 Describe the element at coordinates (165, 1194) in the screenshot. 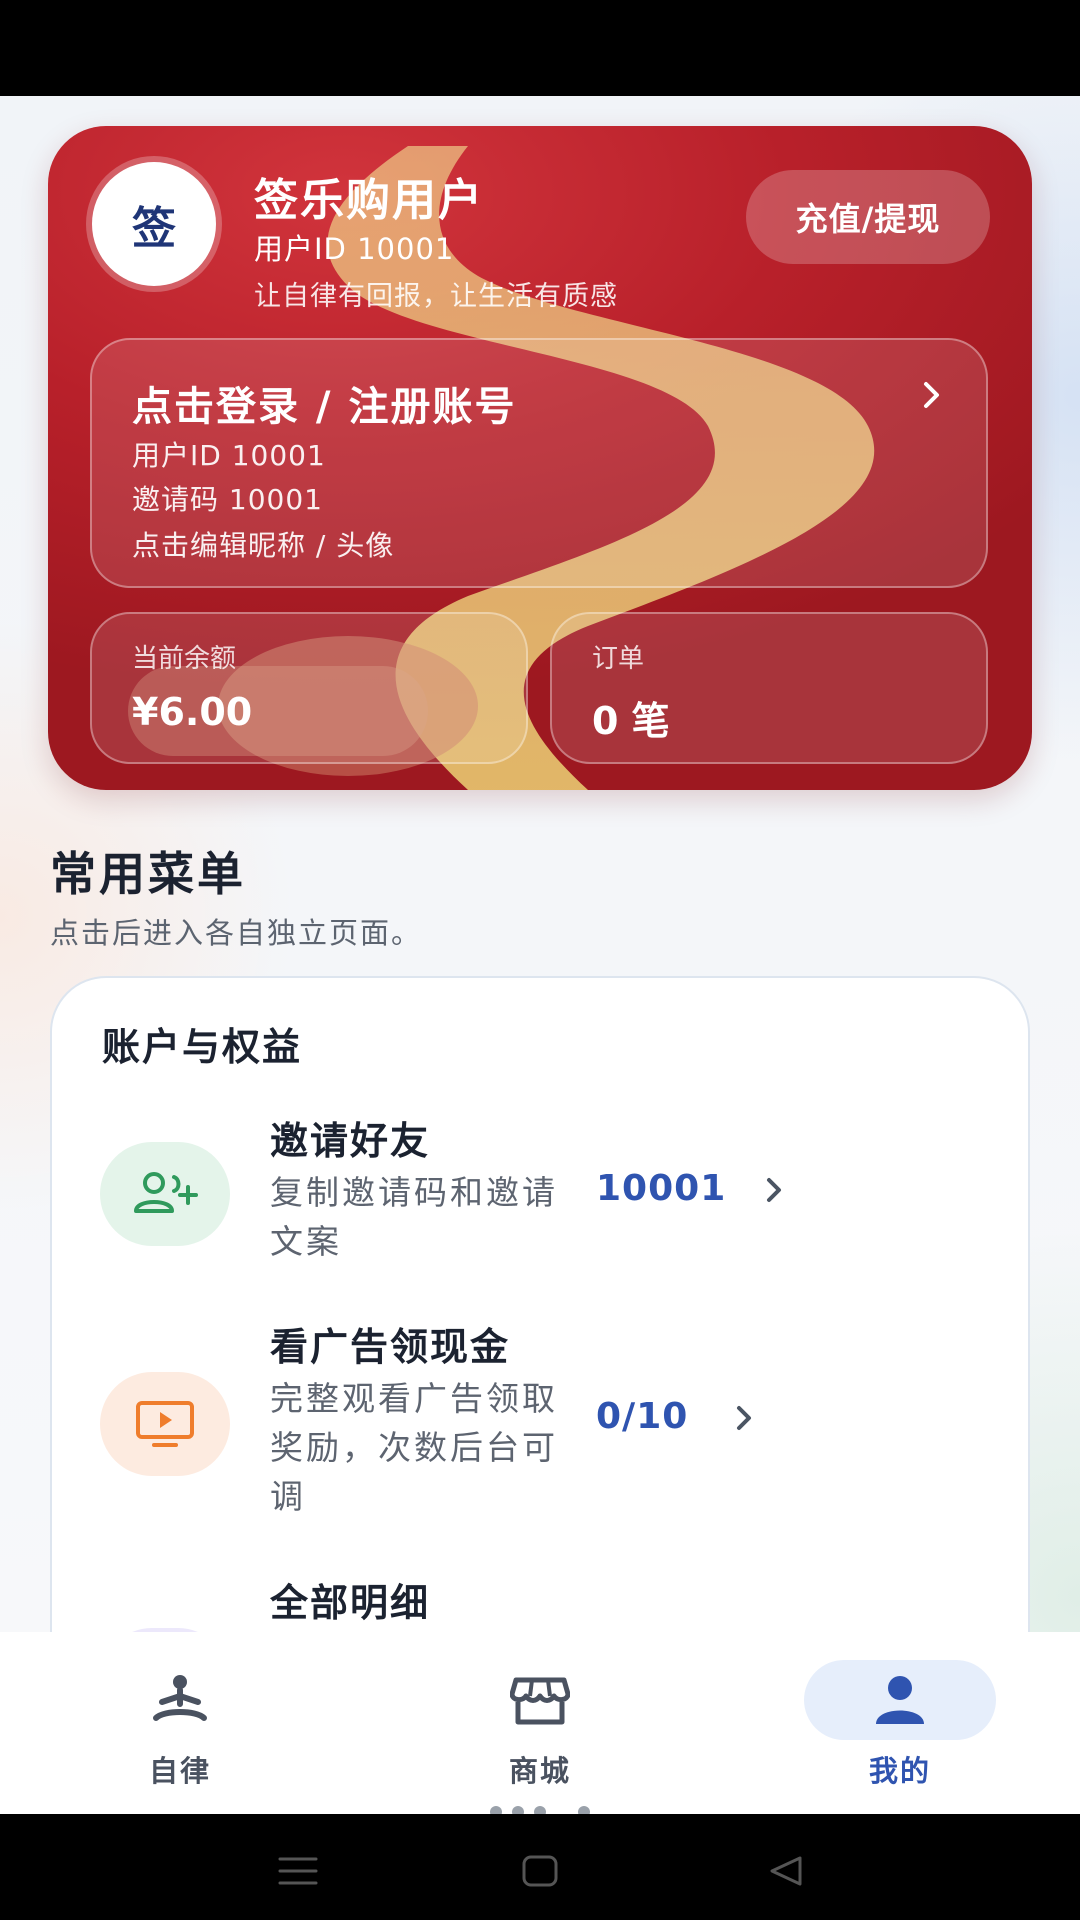

I see `add-user-icon` at that location.